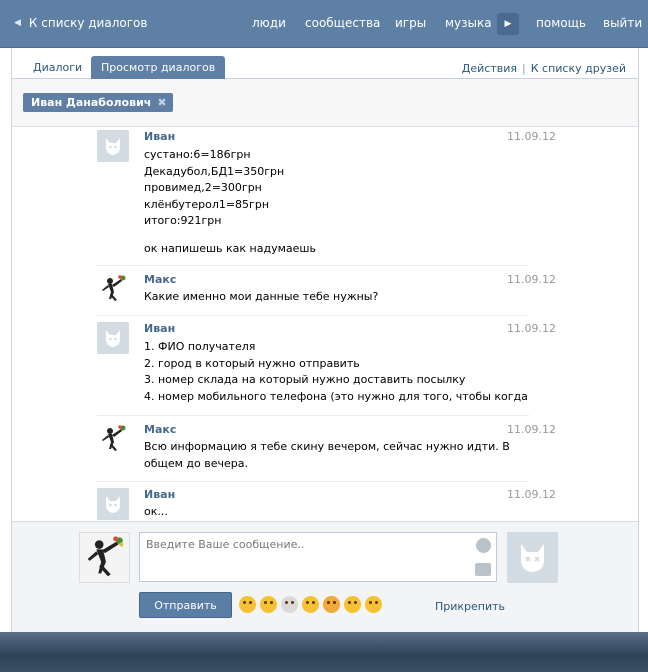 This screenshot has width=648, height=672. Describe the element at coordinates (373, 604) in the screenshot. I see `grin-emoji-icon` at that location.